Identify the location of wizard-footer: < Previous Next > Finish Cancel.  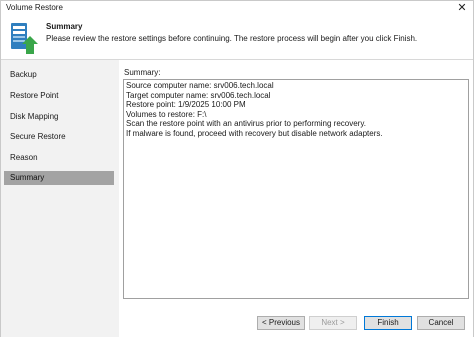
(296, 318).